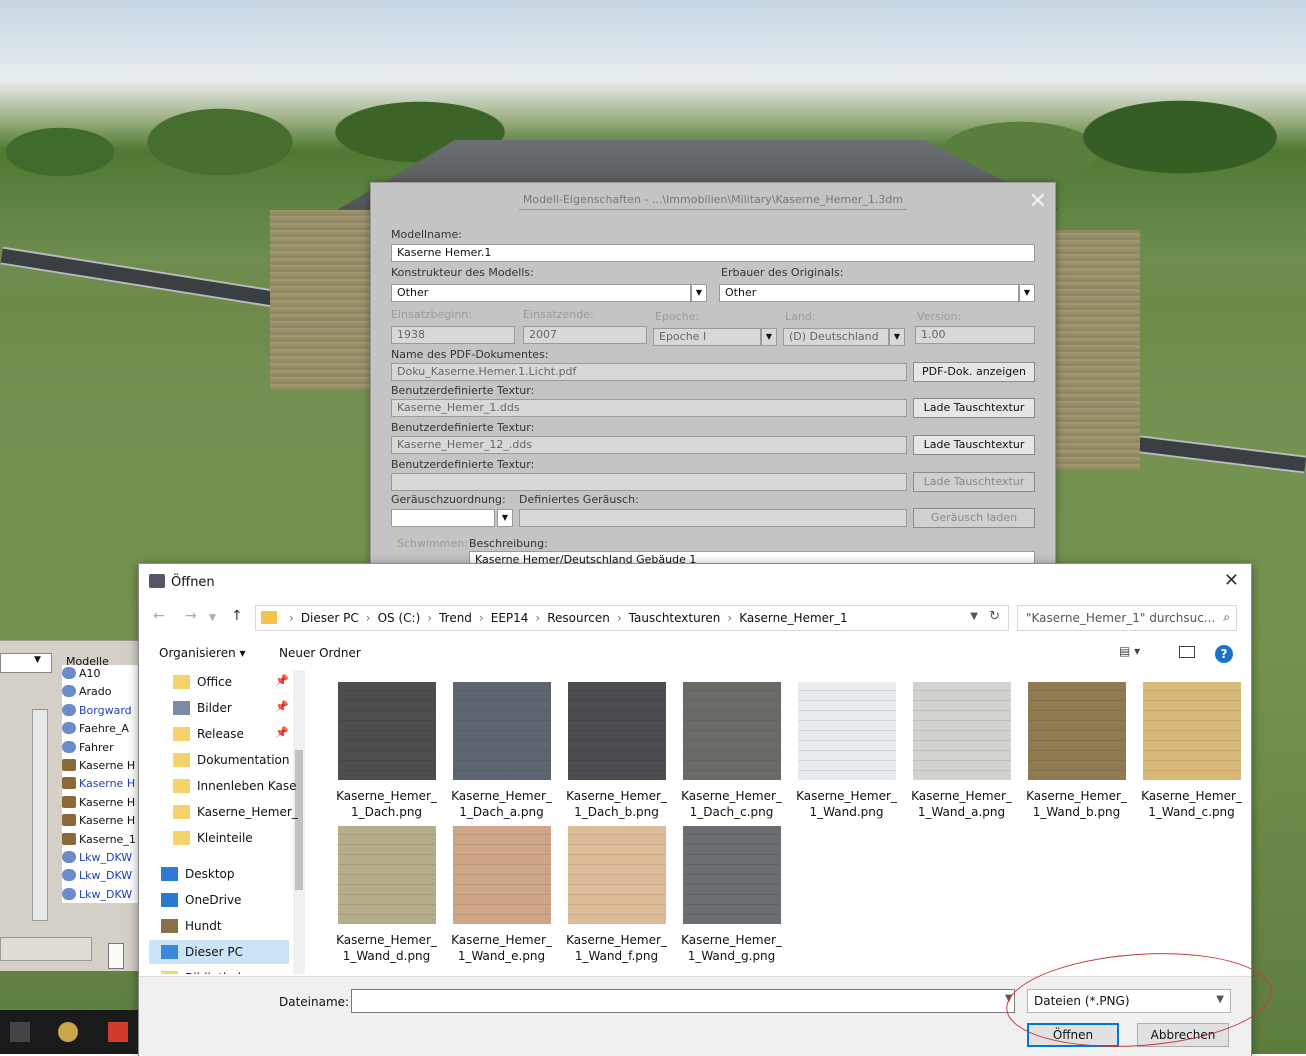 This screenshot has width=1306, height=1056. Describe the element at coordinates (46, 949) in the screenshot. I see `slider-track` at that location.